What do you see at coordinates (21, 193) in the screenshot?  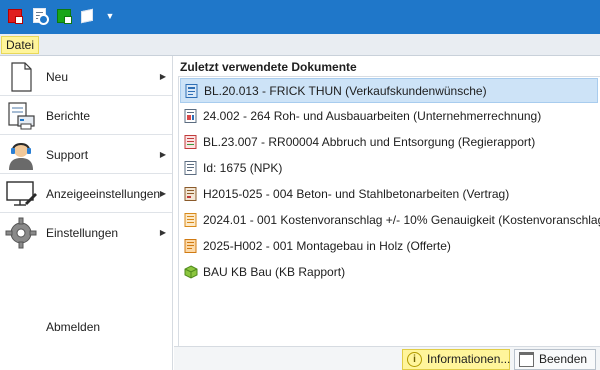 I see `display-settings-icon` at bounding box center [21, 193].